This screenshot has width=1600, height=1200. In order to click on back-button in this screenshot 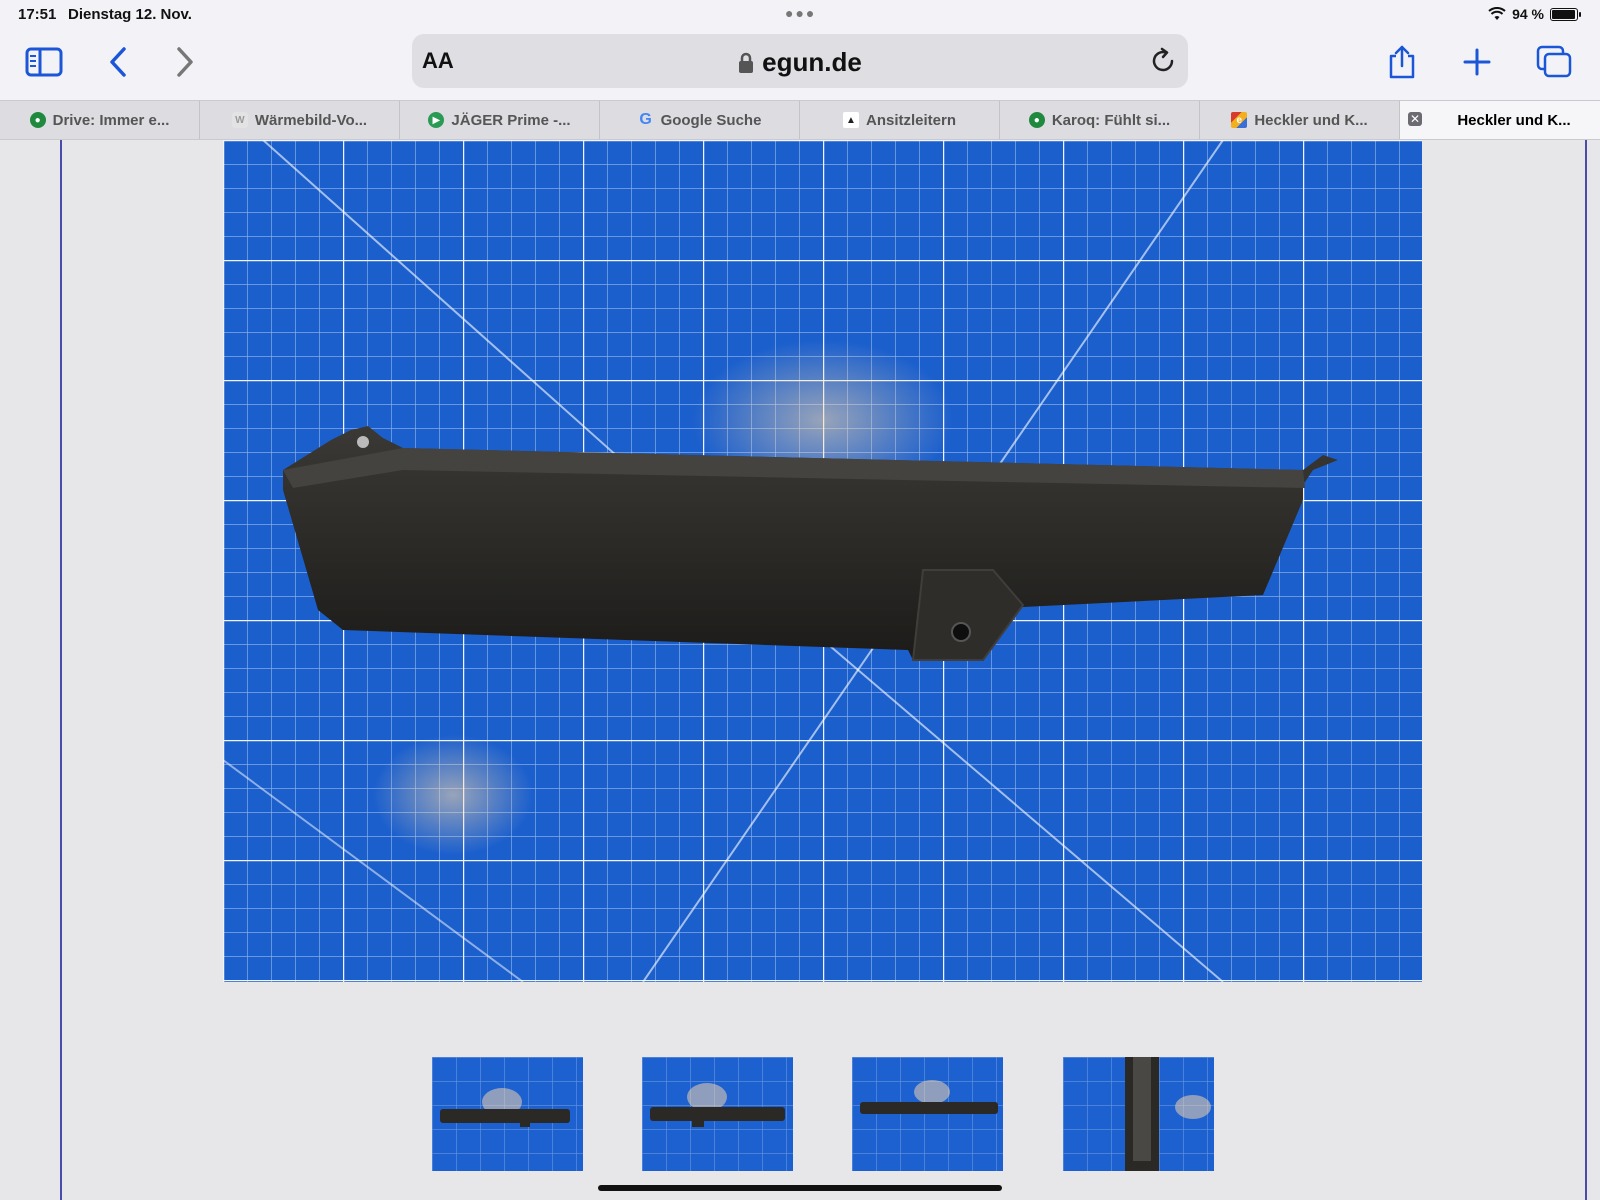, I will do `click(118, 62)`.